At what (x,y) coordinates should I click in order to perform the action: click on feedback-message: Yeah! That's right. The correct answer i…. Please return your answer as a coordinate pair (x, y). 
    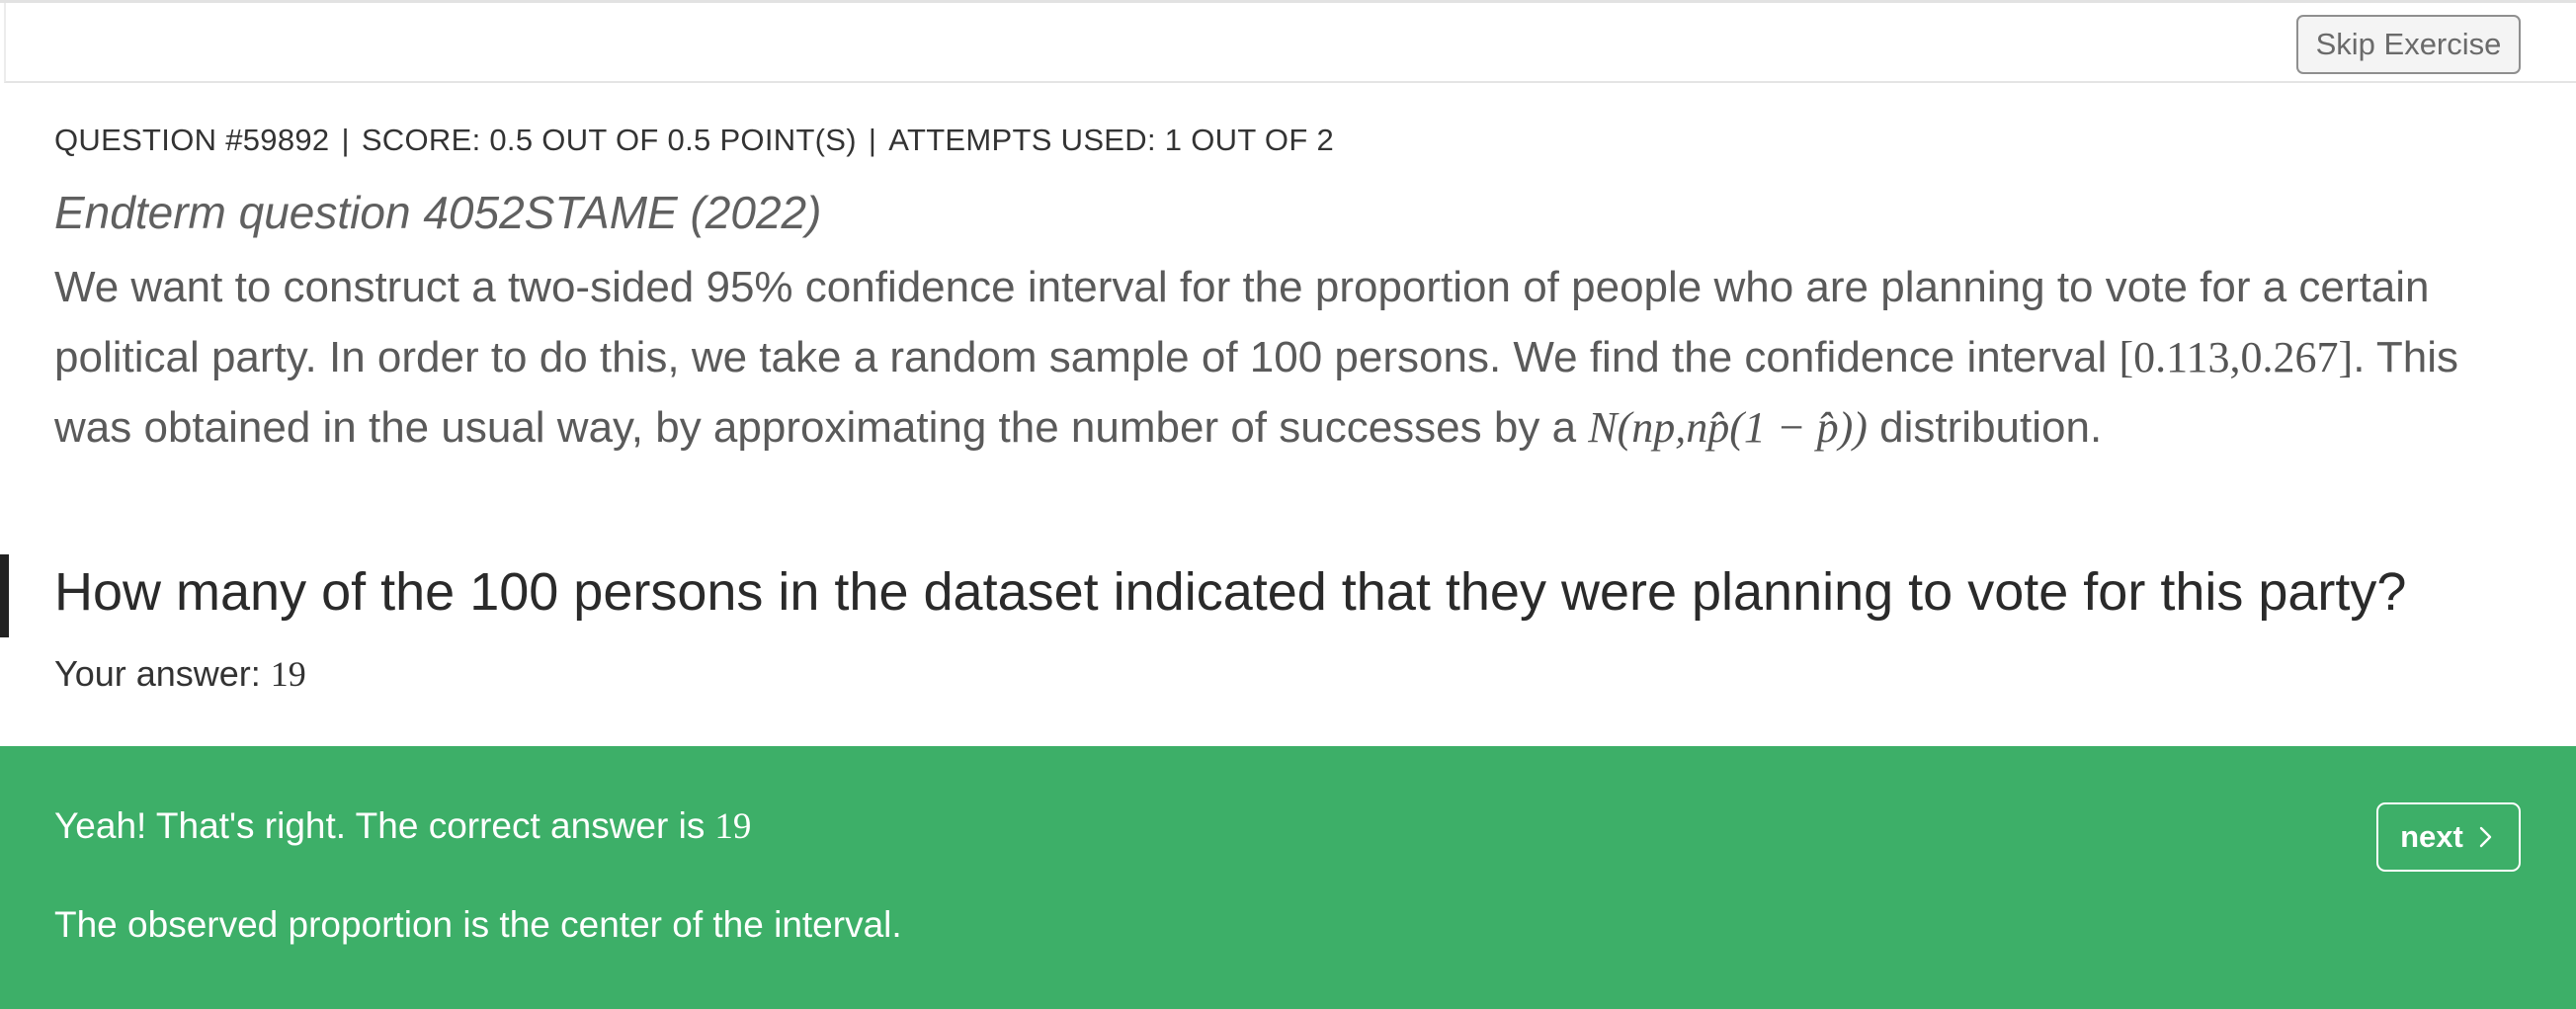
    Looking at the image, I should click on (402, 827).